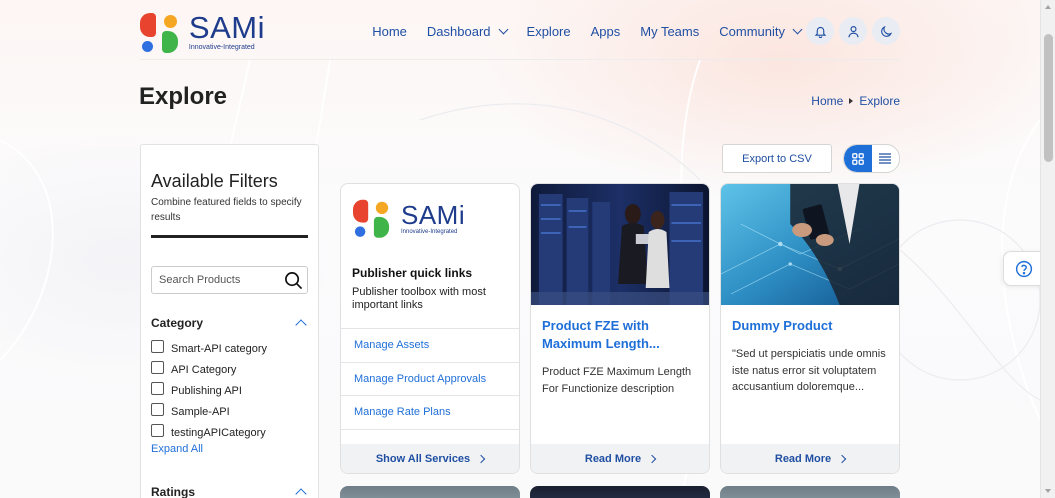 This screenshot has height=498, width=1055. Describe the element at coordinates (229, 323) in the screenshot. I see `category-section-header: Category` at that location.